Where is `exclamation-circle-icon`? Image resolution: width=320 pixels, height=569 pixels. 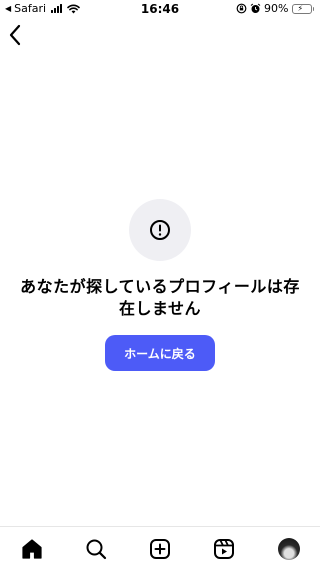
exclamation-circle-icon is located at coordinates (160, 230).